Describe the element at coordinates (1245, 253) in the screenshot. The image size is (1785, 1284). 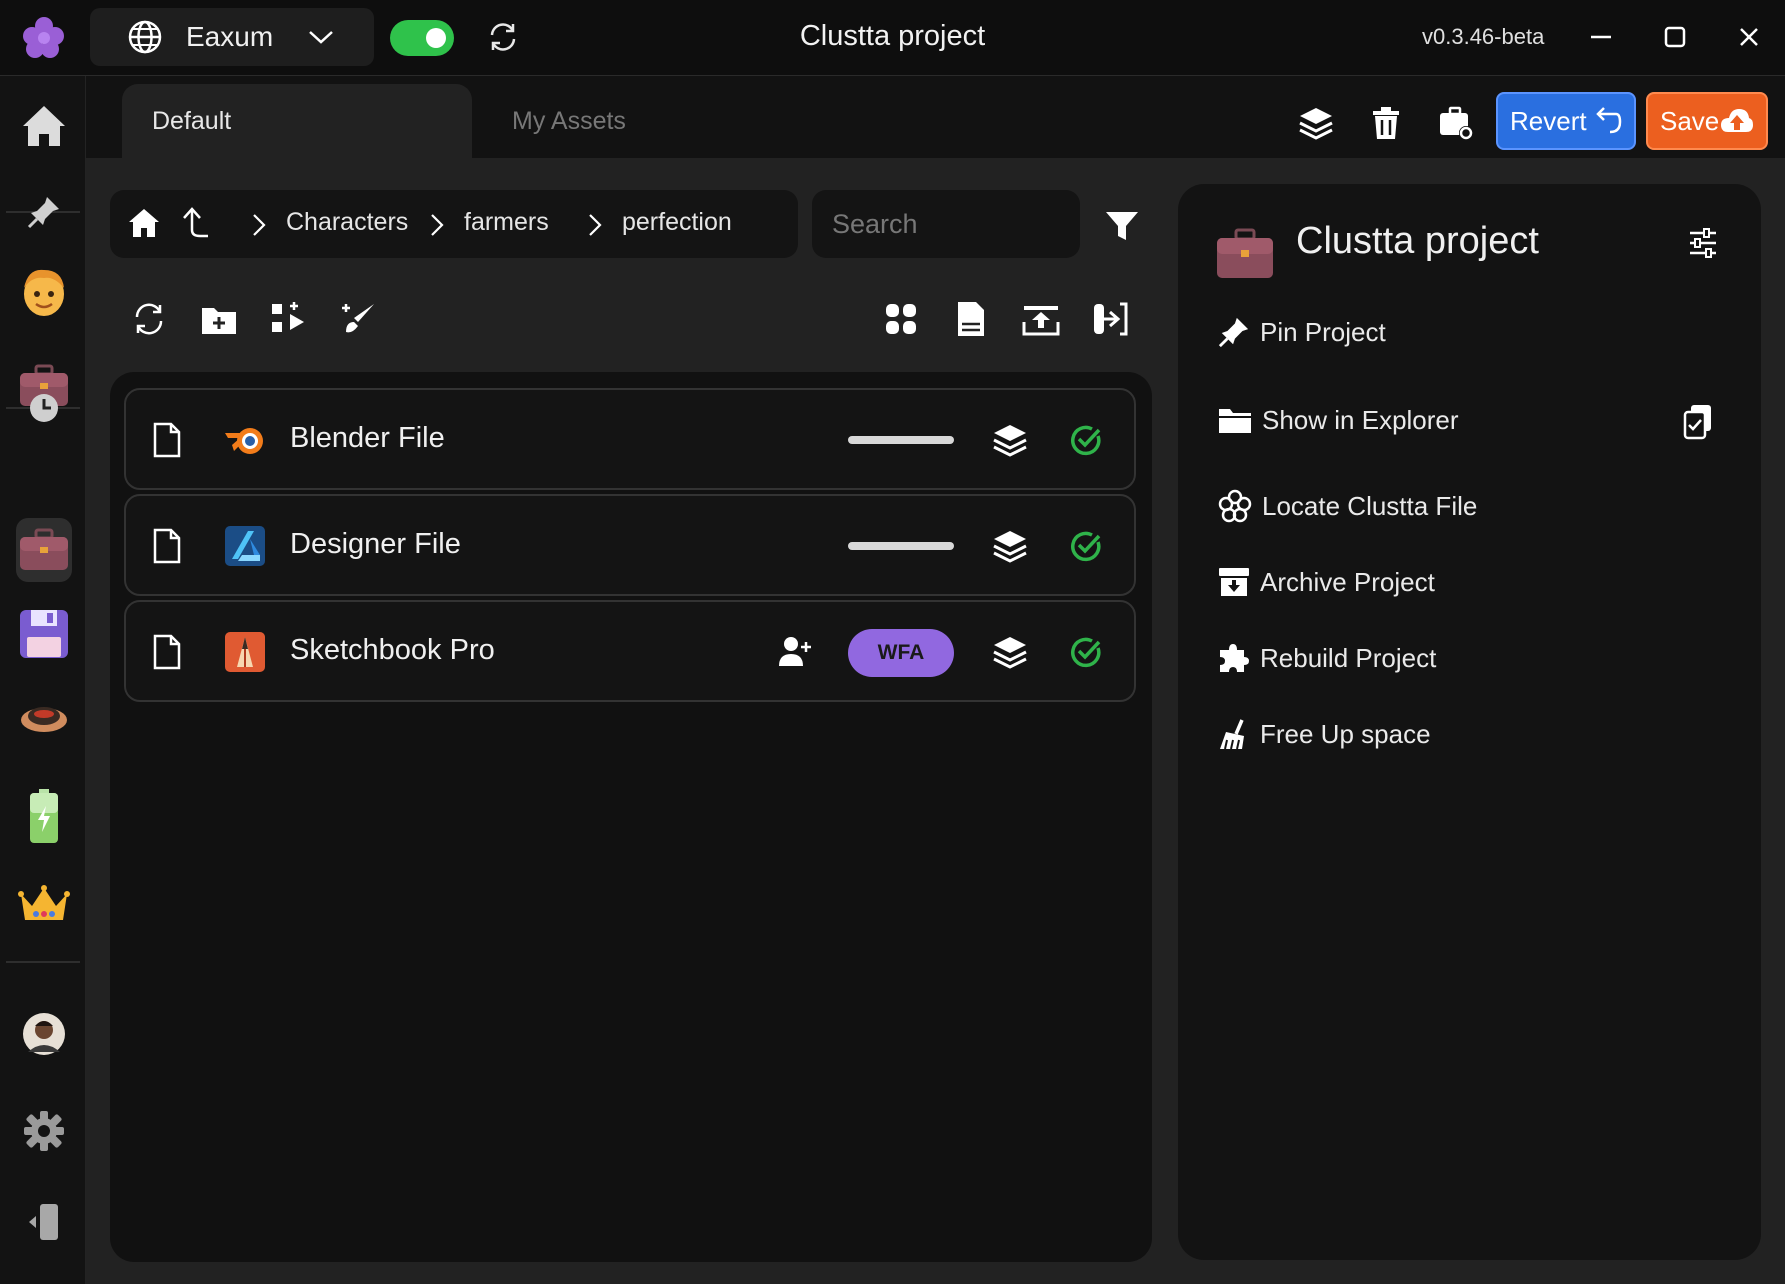
I see `briefcase-icon` at that location.